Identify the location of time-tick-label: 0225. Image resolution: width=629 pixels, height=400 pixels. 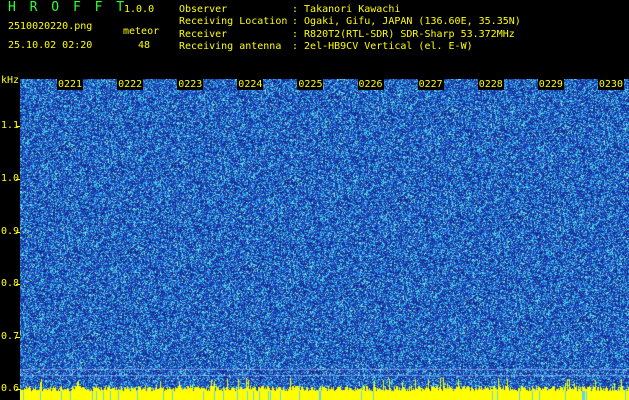
(310, 84).